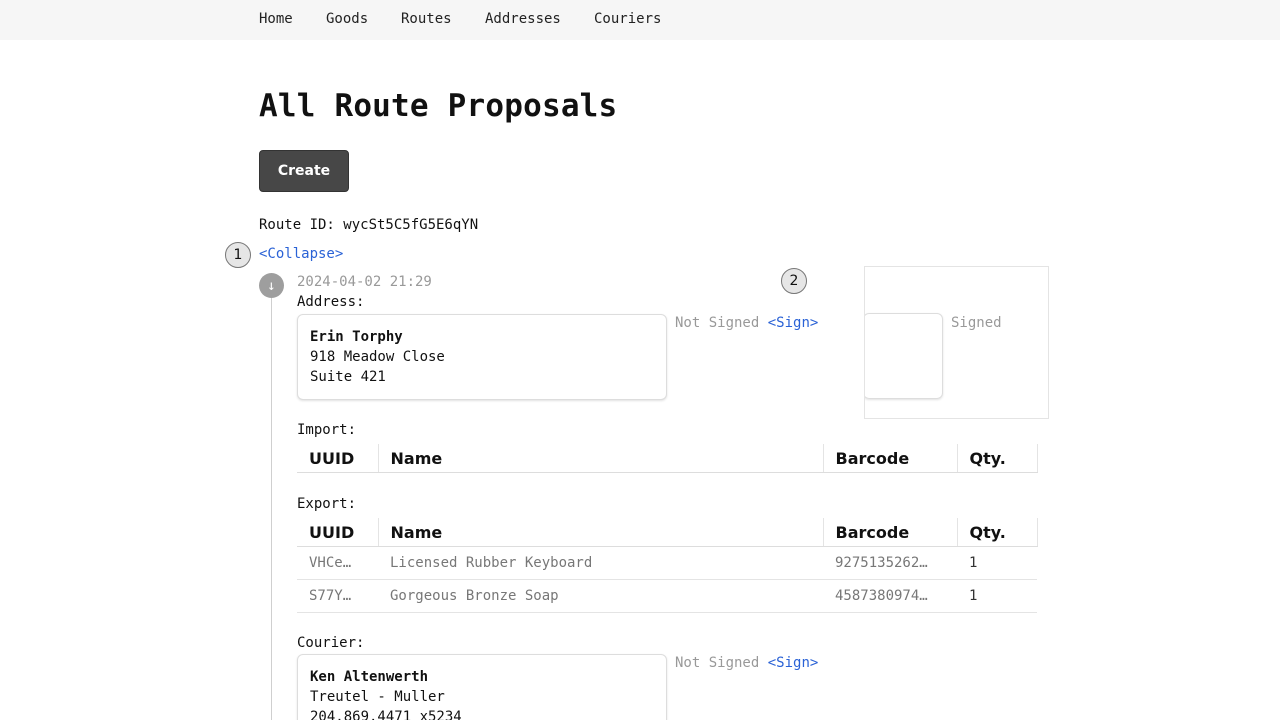 The image size is (1280, 720). I want to click on nav-goods-link: Goods, so click(347, 19).